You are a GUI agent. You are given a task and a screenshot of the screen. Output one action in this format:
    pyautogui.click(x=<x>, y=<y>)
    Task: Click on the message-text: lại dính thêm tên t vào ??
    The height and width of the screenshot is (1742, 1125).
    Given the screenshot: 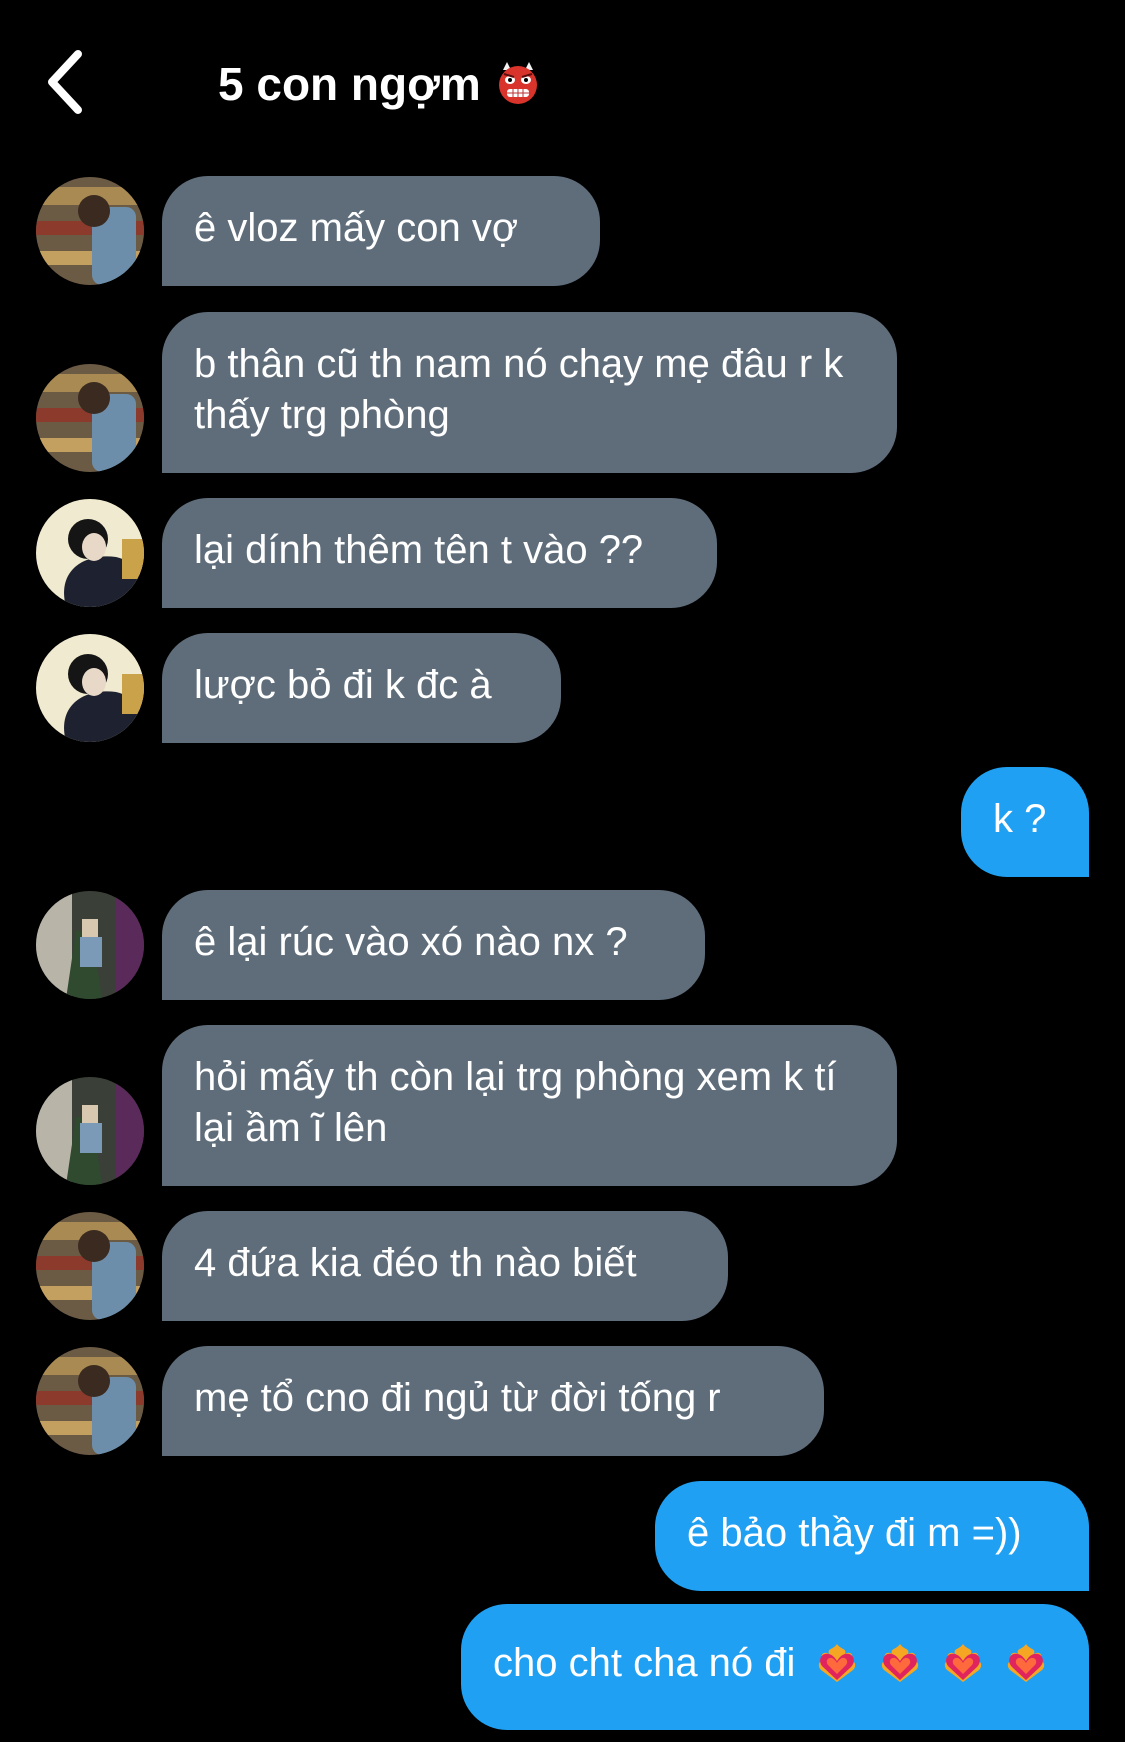 What is the action you would take?
    pyautogui.click(x=419, y=550)
    